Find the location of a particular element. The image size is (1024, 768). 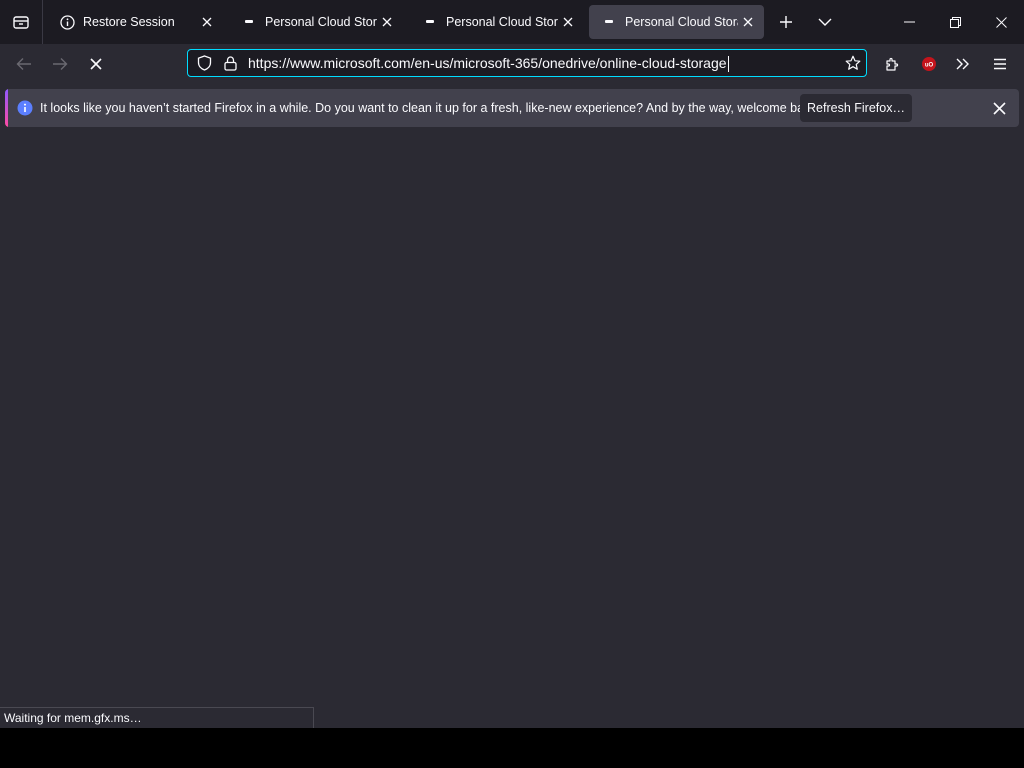

chevron-down-icon is located at coordinates (825, 22).